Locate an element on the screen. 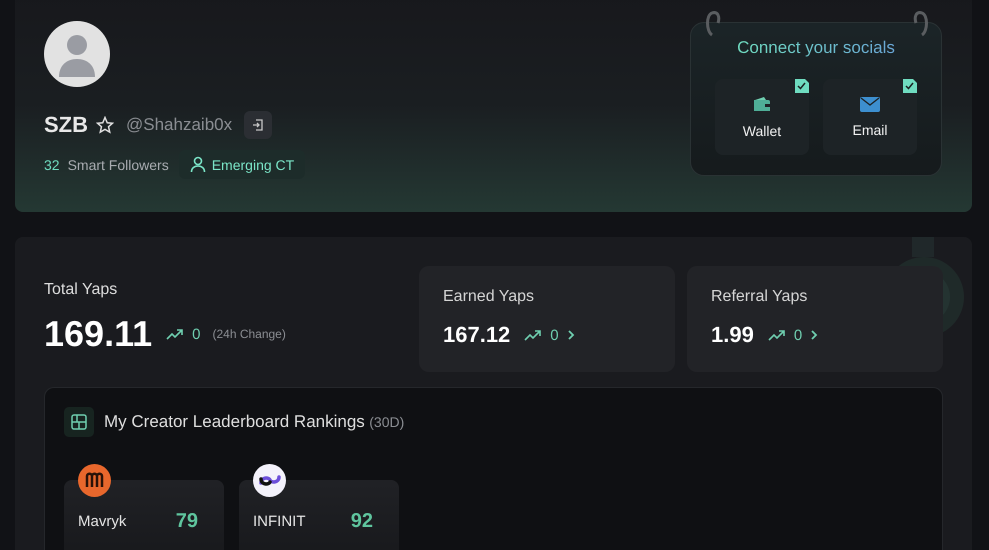 Image resolution: width=989 pixels, height=550 pixels. star-icon is located at coordinates (105, 125).